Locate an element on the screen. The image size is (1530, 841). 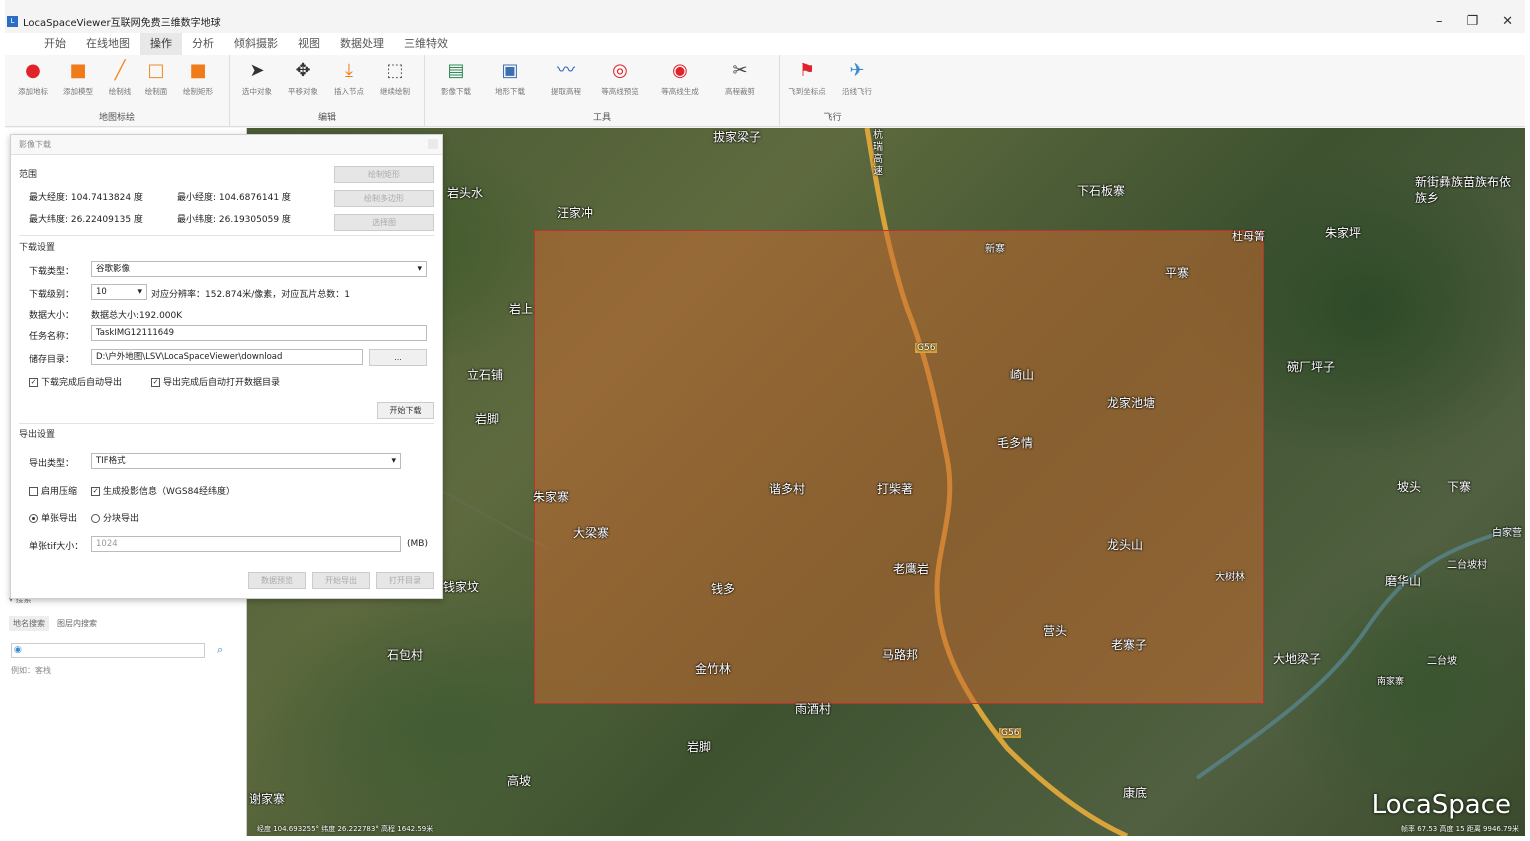
search-icon: ⌕ is located at coordinates (220, 650).